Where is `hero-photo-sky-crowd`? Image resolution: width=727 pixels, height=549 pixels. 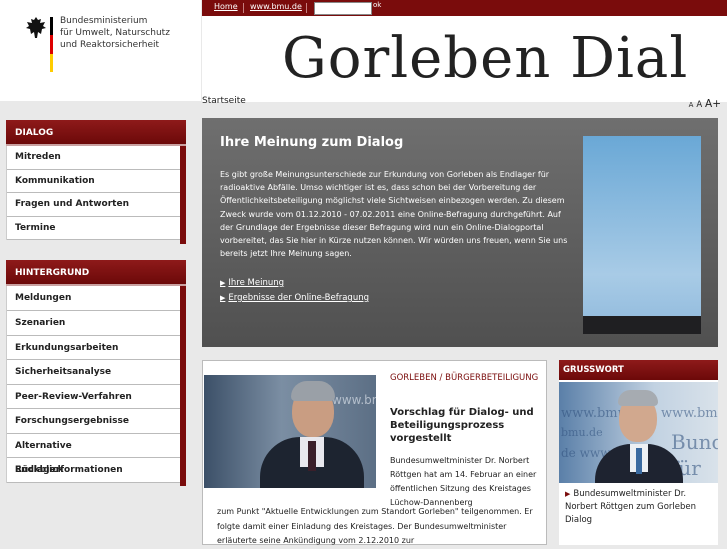 hero-photo-sky-crowd is located at coordinates (642, 235).